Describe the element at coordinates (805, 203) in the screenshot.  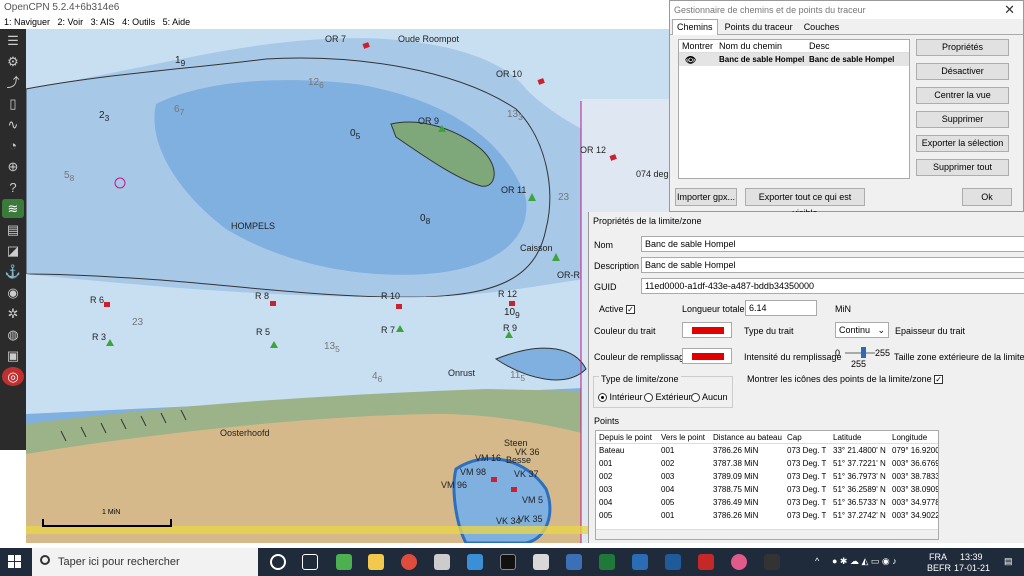
I see `export-visible-button: Exporter tout ce qui est visible` at that location.